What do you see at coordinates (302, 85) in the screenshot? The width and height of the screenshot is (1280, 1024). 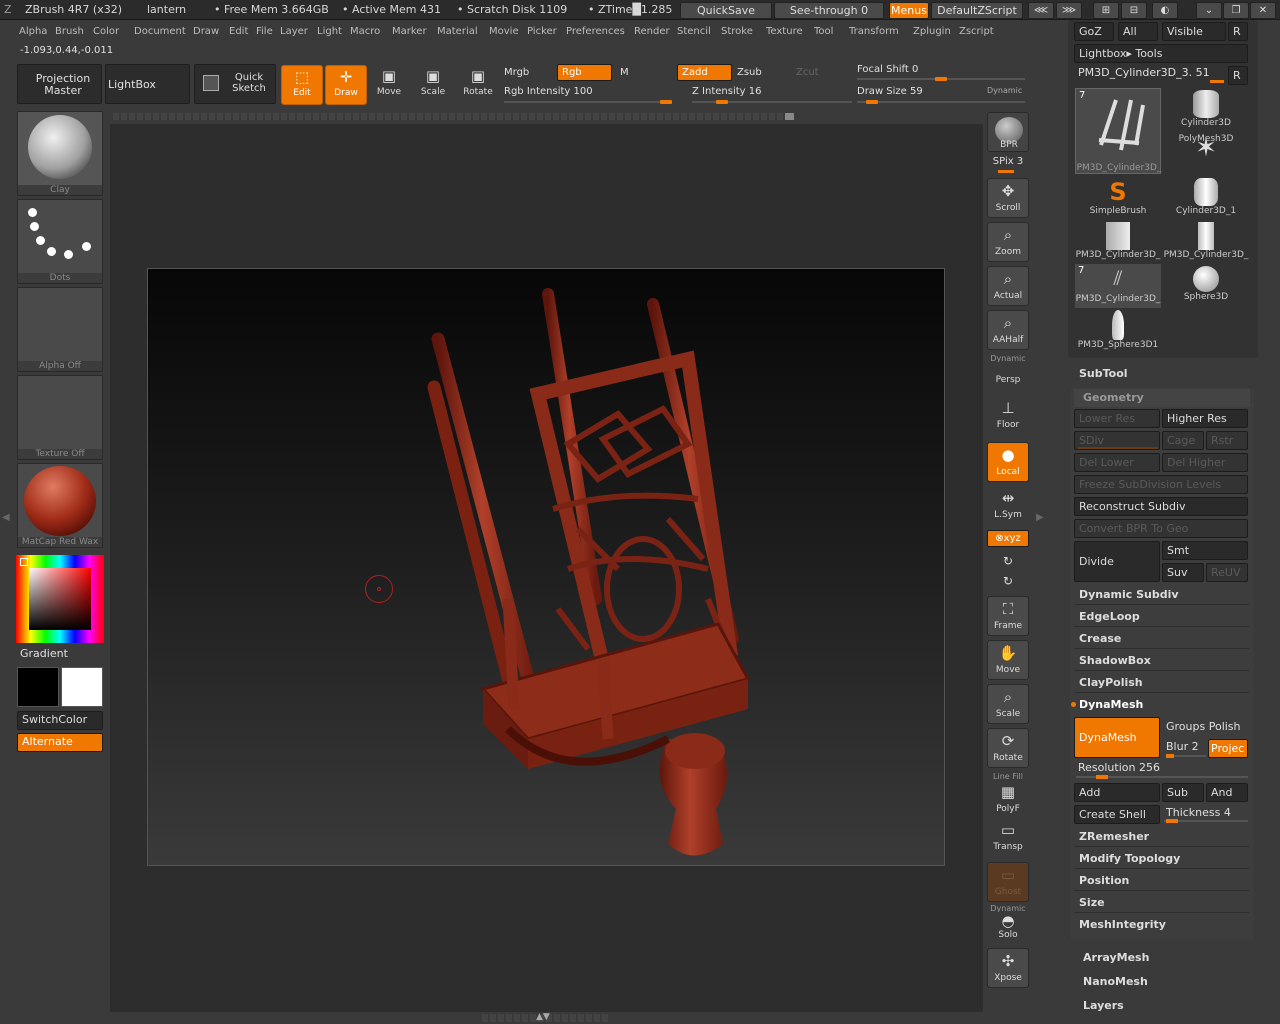 I see `edit-button: ⬚ Edit` at bounding box center [302, 85].